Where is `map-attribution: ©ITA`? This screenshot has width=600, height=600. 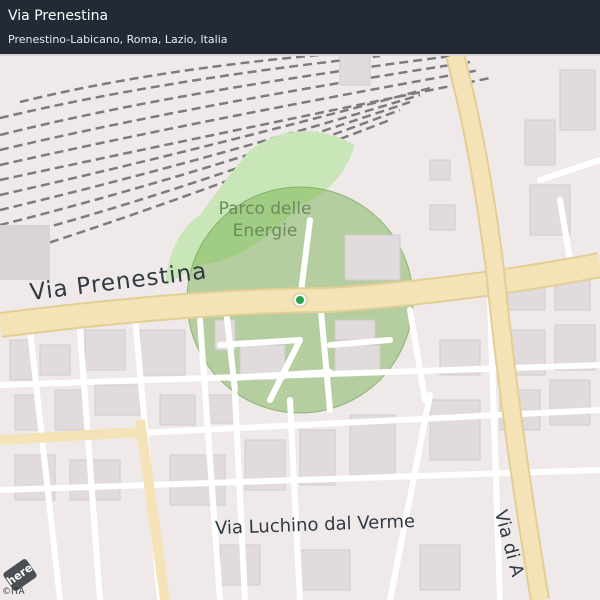
map-attribution: ©ITA is located at coordinates (13, 592).